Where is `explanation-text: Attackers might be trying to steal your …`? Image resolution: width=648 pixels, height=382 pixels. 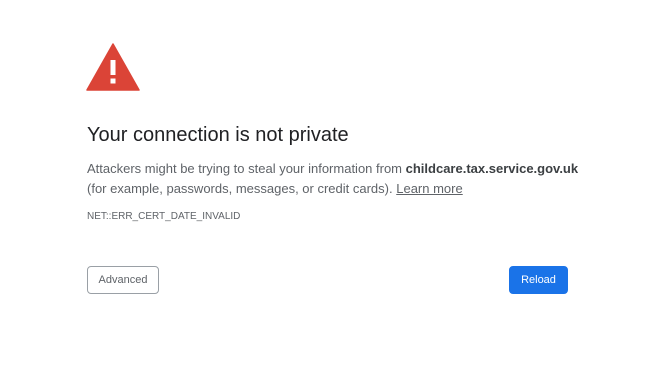 explanation-text: Attackers might be trying to steal your … is located at coordinates (337, 179).